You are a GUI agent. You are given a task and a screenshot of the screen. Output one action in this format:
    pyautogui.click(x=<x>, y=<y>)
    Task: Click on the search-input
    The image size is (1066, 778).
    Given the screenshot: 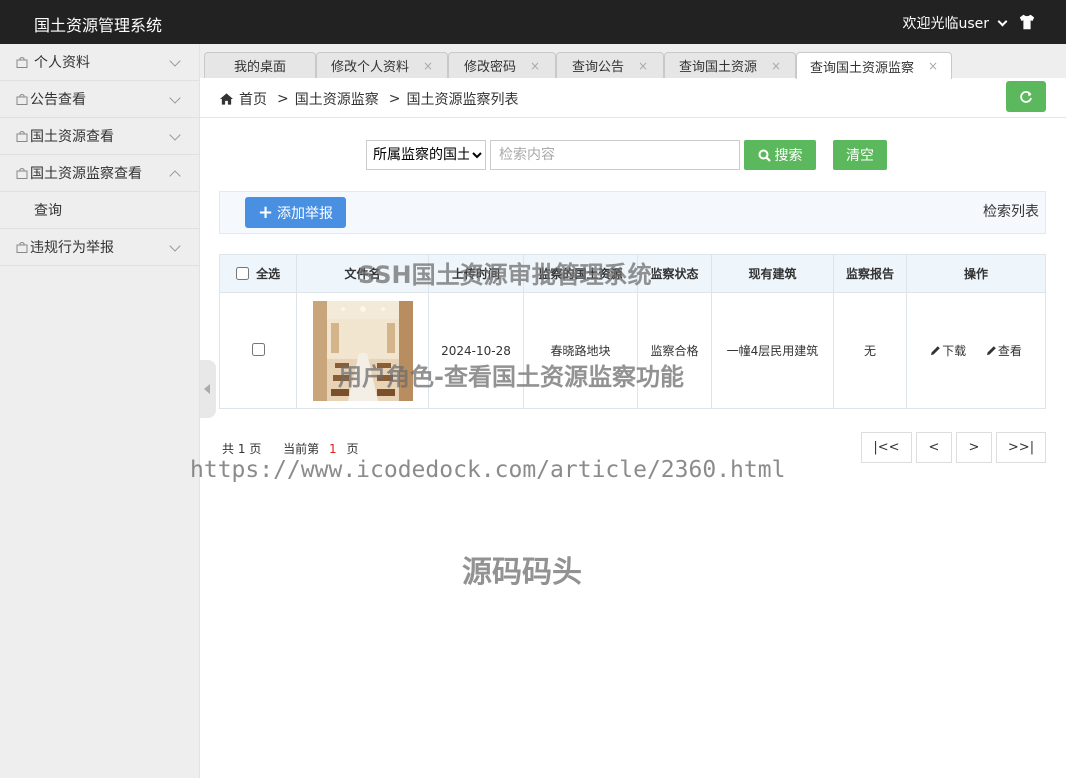 What is the action you would take?
    pyautogui.click(x=615, y=155)
    